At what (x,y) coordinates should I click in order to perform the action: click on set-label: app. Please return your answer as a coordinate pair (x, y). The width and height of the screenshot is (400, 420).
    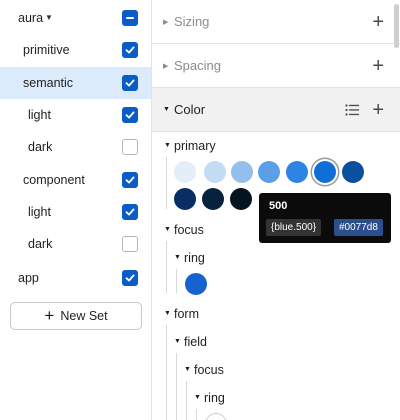
    Looking at the image, I should click on (28, 278).